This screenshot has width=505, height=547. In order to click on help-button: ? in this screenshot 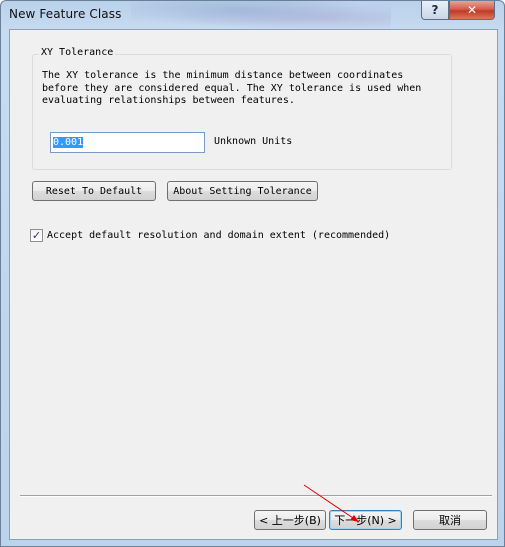, I will do `click(435, 10)`.